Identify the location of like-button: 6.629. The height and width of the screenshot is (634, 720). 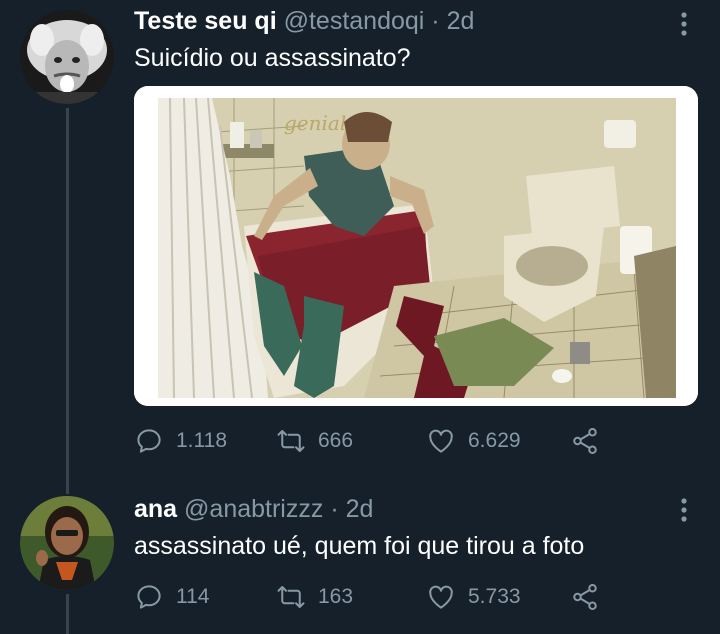
(473, 441).